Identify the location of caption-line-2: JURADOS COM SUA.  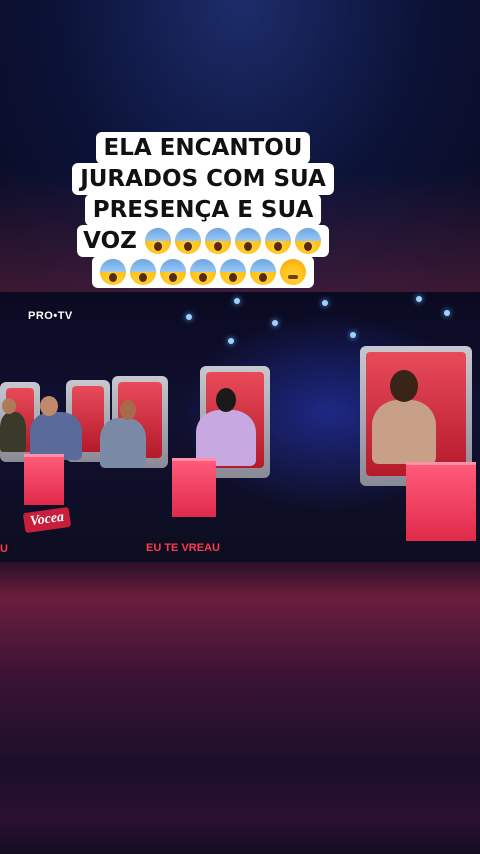
(203, 179).